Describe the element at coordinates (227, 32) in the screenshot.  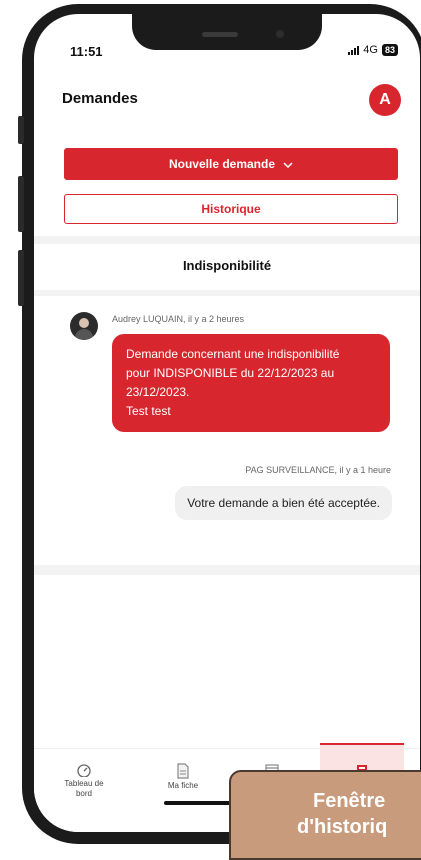
I see `notch` at that location.